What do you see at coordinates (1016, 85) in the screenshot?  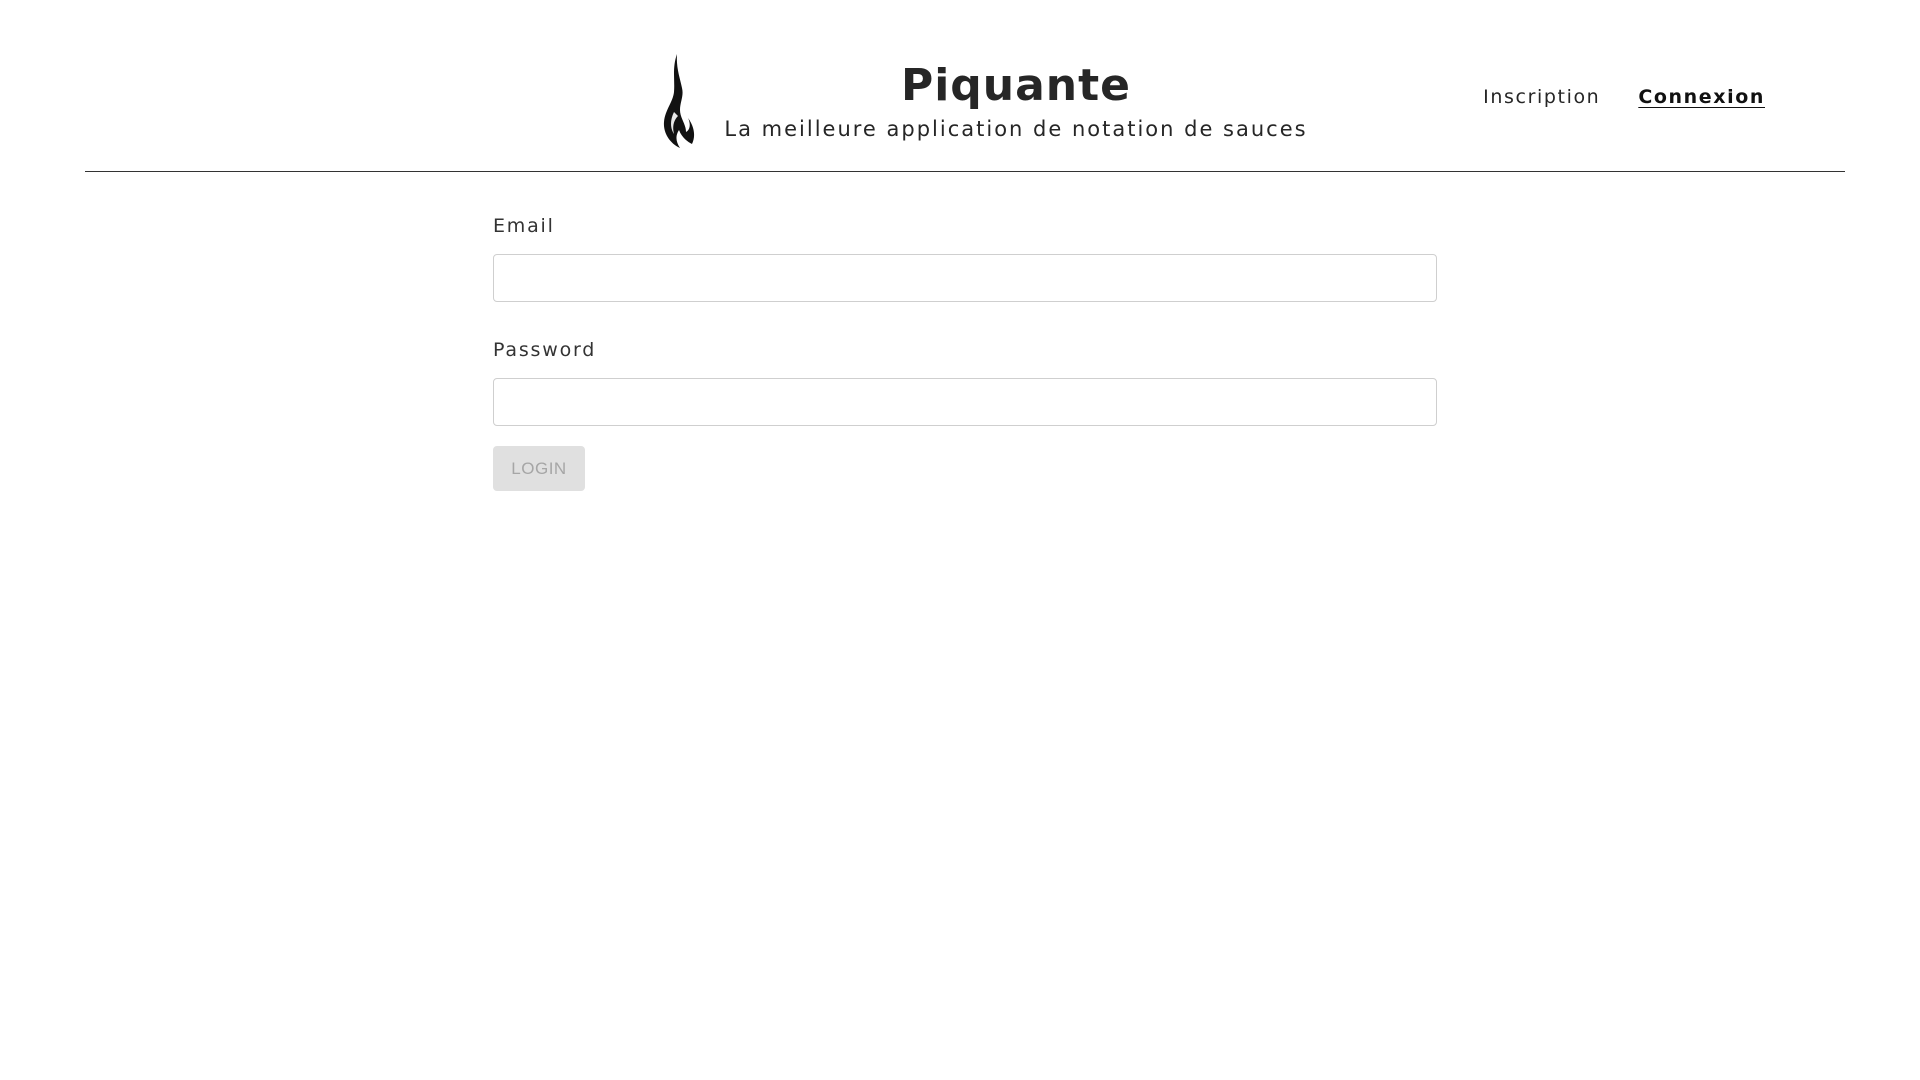 I see `app-title: Piquante` at bounding box center [1016, 85].